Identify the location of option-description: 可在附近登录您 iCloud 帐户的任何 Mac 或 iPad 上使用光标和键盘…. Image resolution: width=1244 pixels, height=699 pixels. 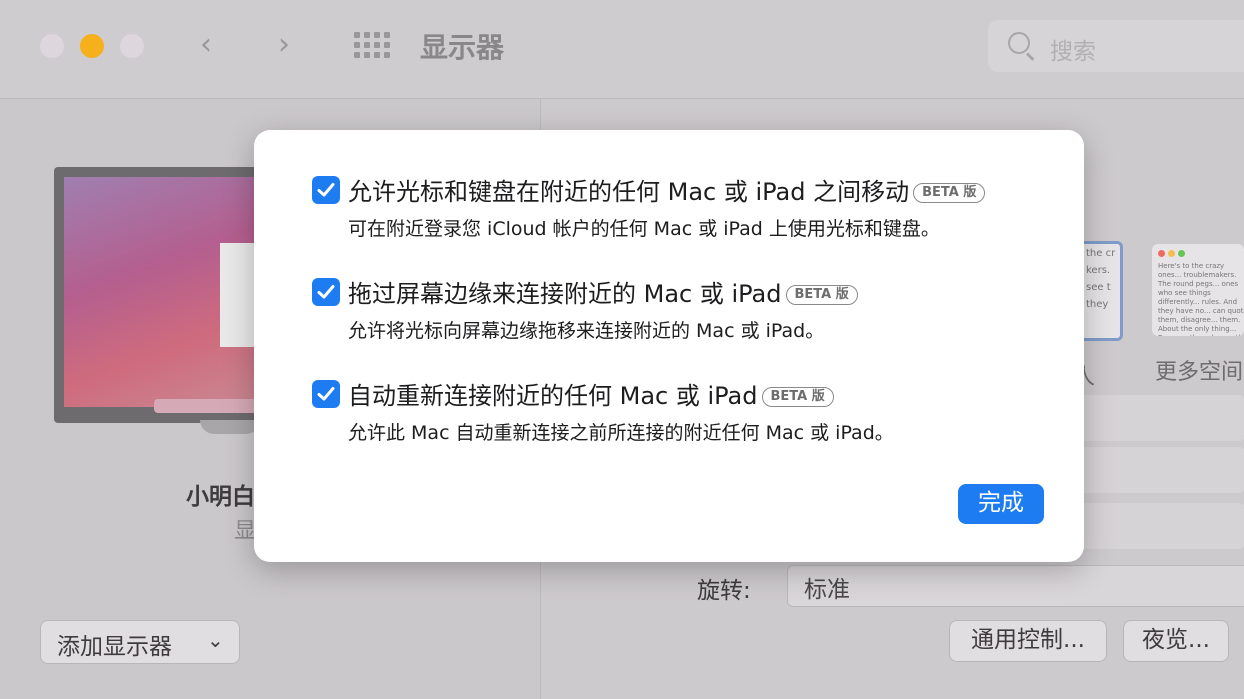
(644, 229).